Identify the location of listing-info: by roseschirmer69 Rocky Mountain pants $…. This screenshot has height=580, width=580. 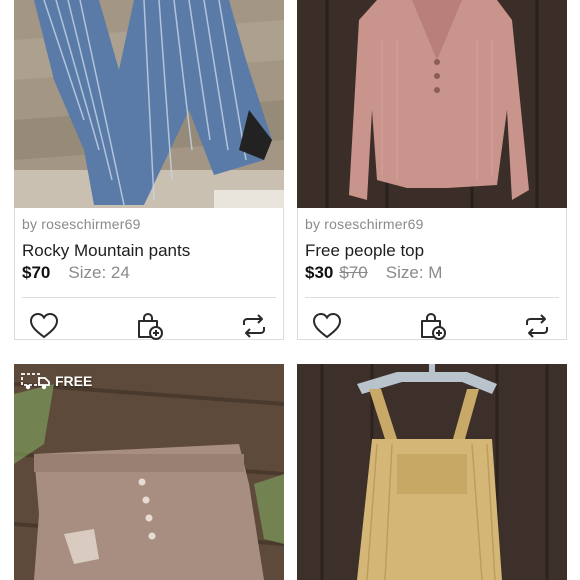
(149, 274).